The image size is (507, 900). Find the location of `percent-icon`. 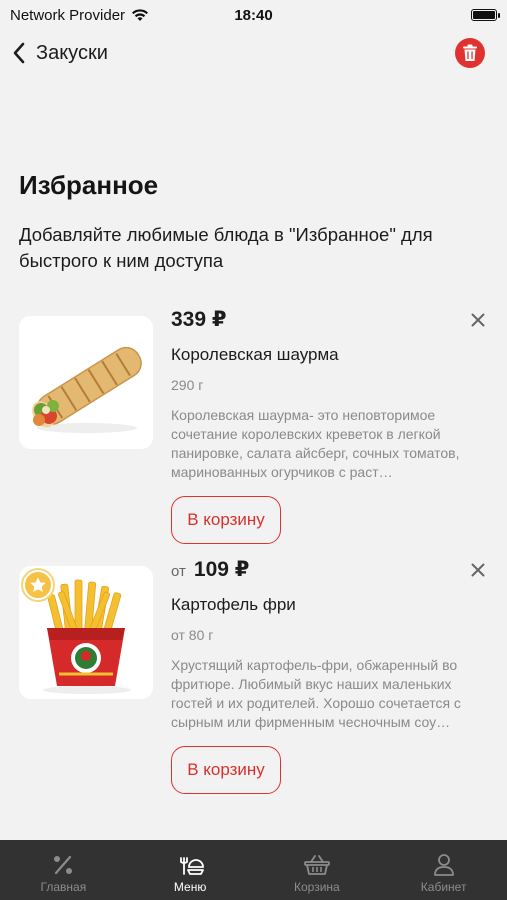

percent-icon is located at coordinates (63, 865).